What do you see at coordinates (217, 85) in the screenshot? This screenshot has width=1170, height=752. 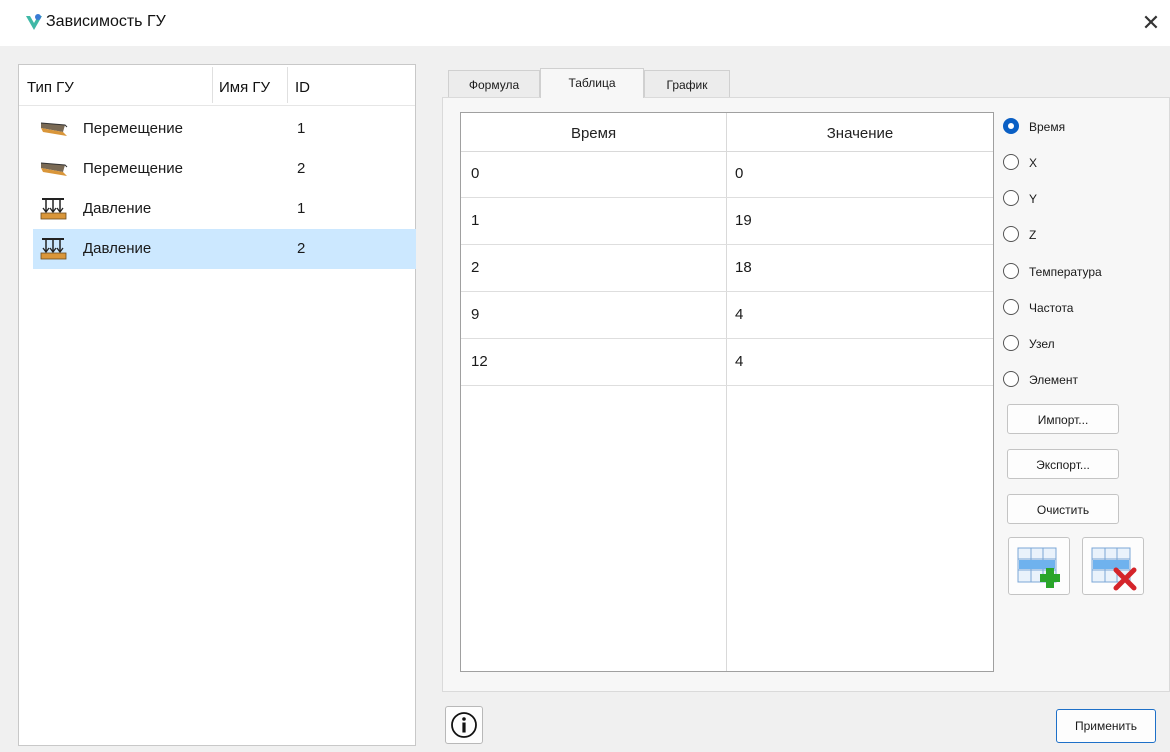 I see `list-header: Тип ГУ Имя ГУ ID` at bounding box center [217, 85].